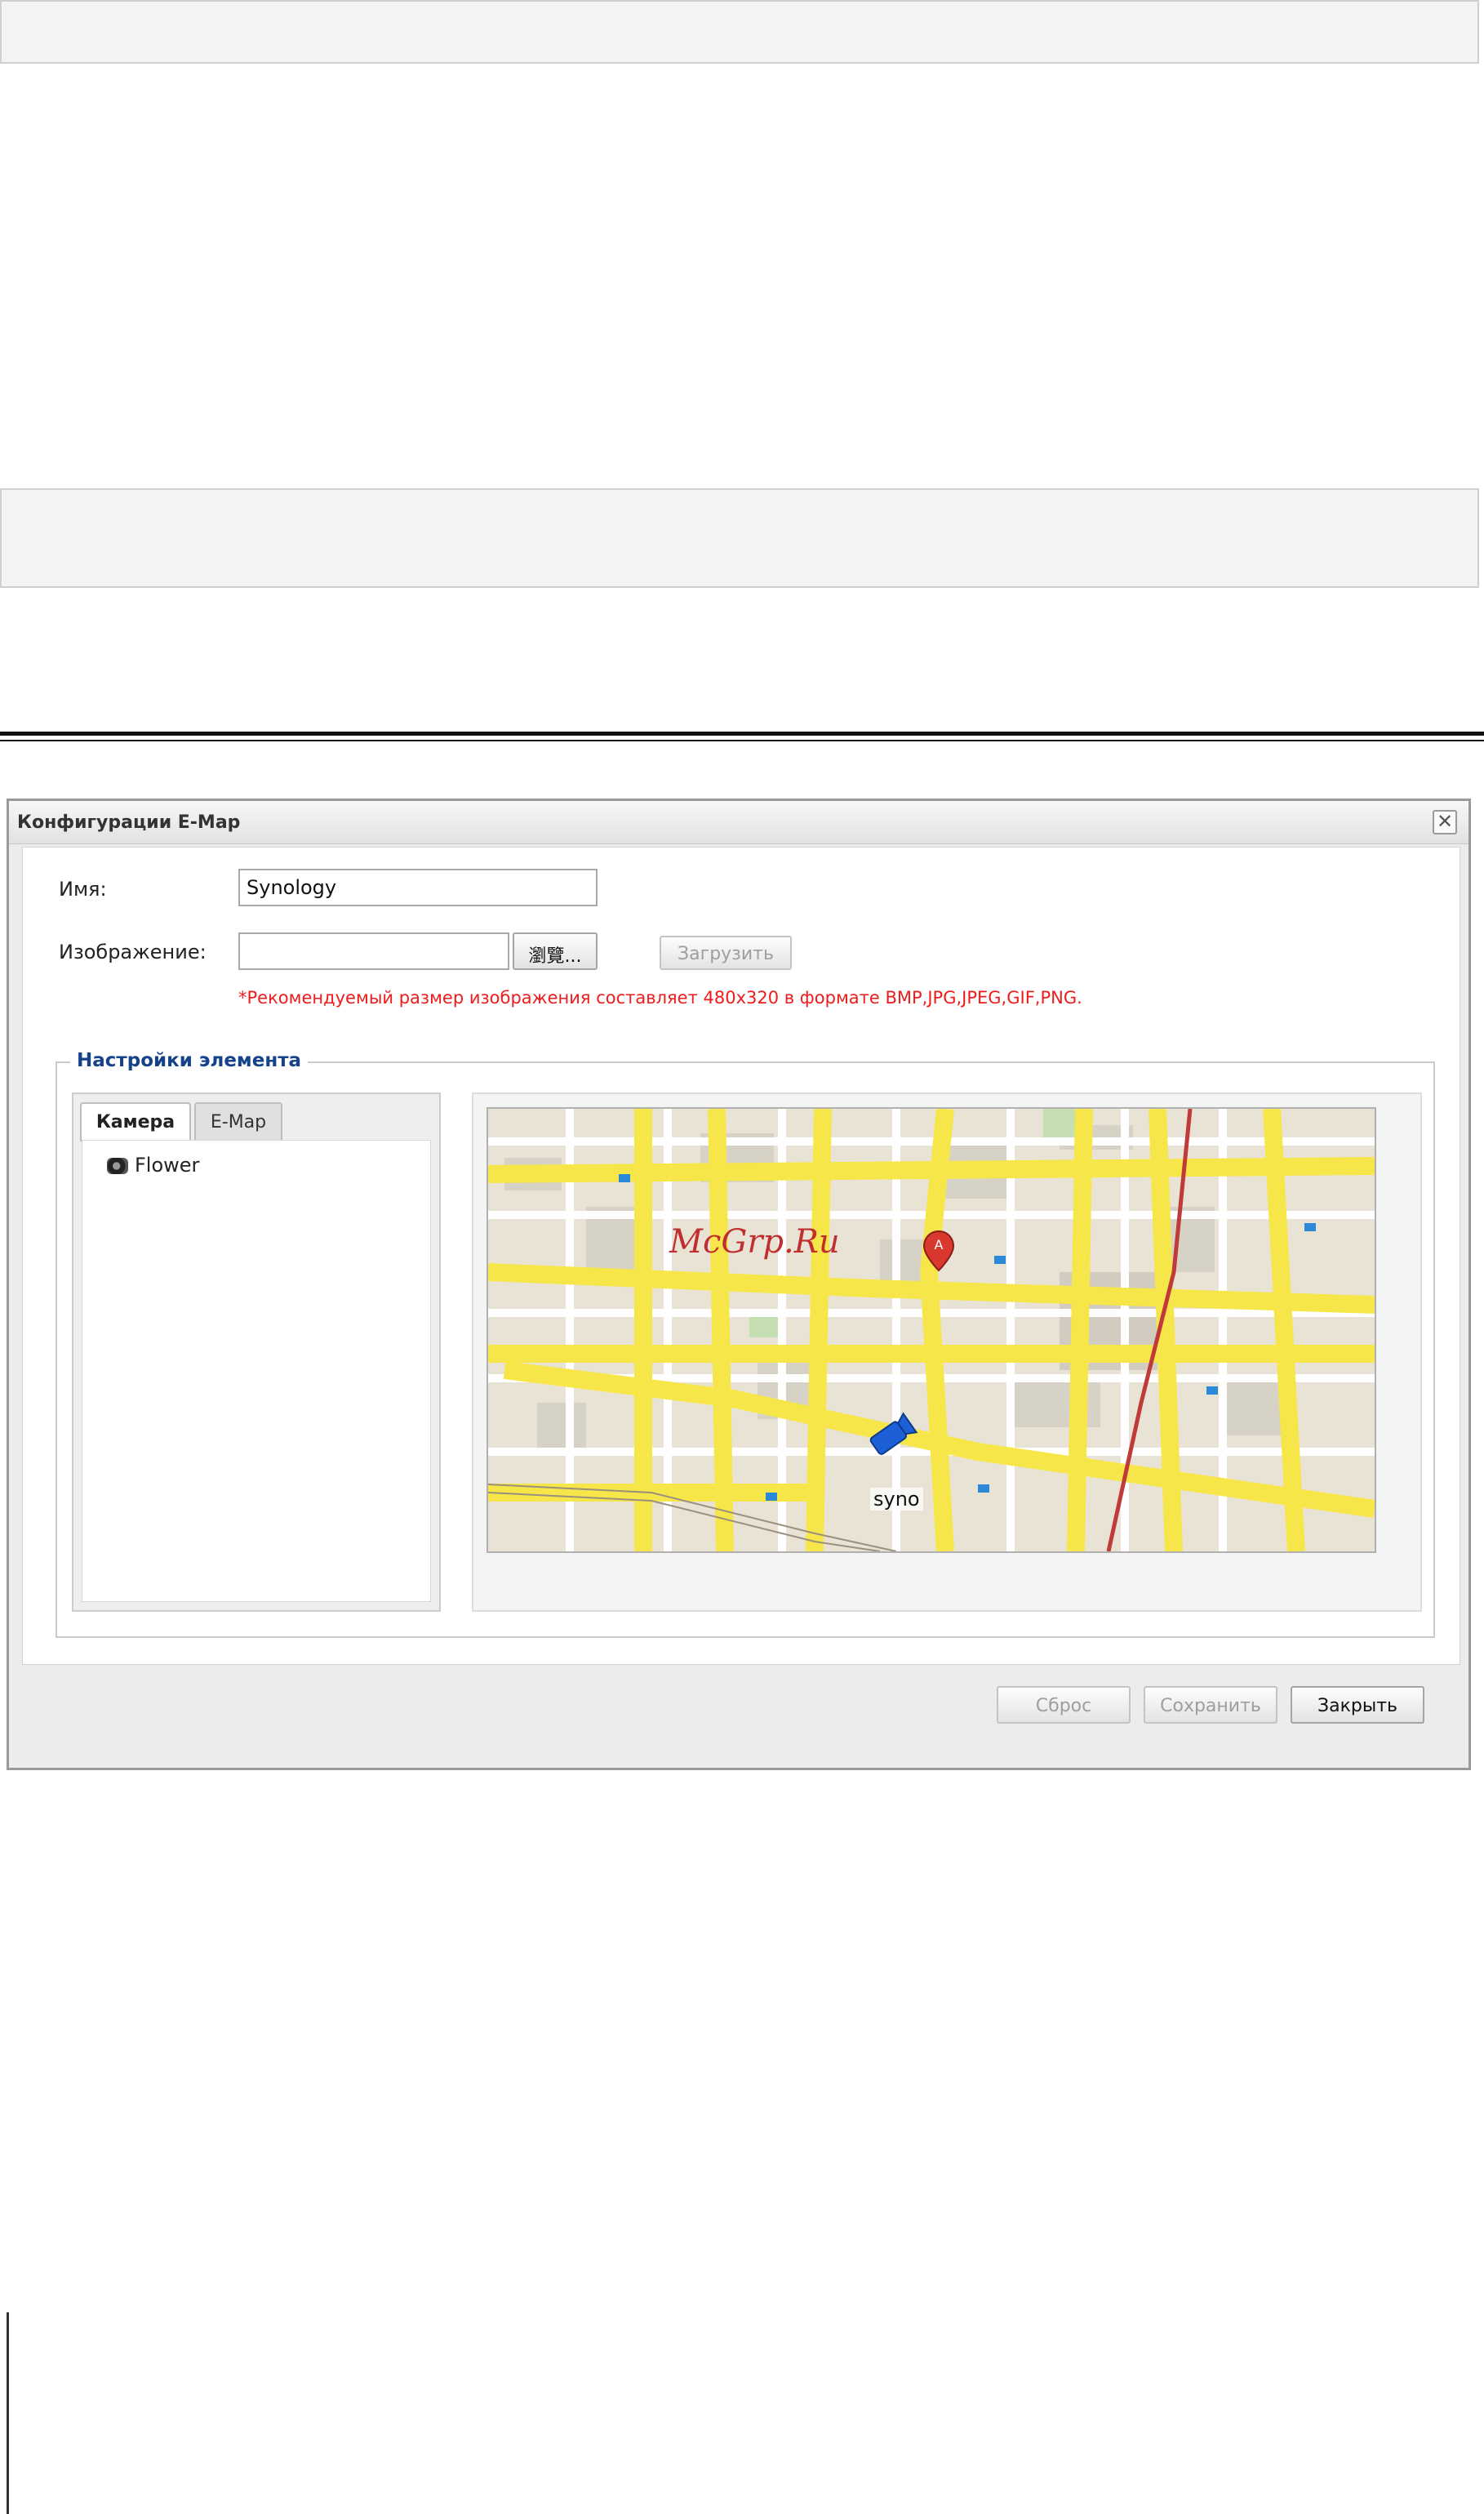 The width and height of the screenshot is (1484, 2514). I want to click on element-list-panel: Камера E-Map Flower, so click(256, 1352).